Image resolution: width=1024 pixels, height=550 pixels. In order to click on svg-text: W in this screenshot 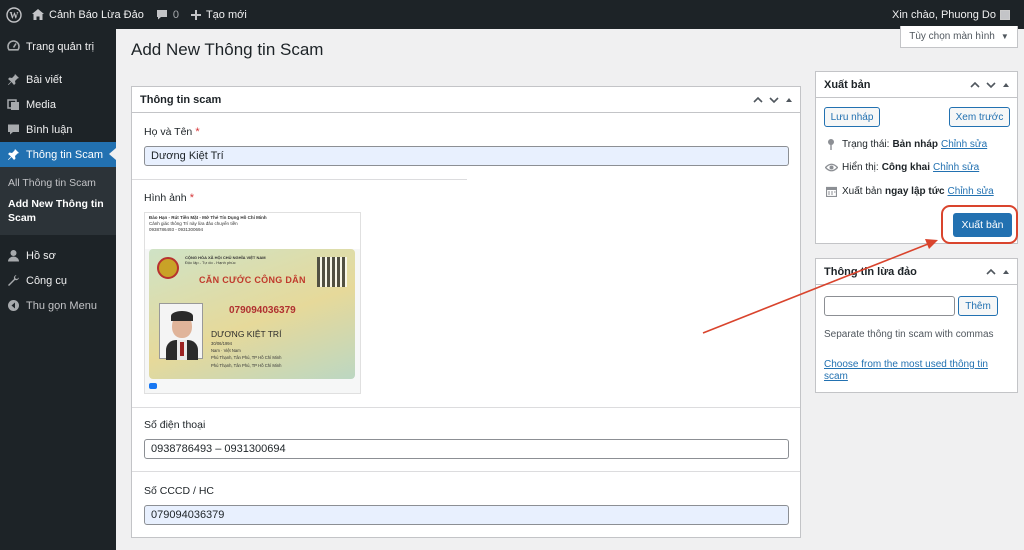, I will do `click(14, 15)`.